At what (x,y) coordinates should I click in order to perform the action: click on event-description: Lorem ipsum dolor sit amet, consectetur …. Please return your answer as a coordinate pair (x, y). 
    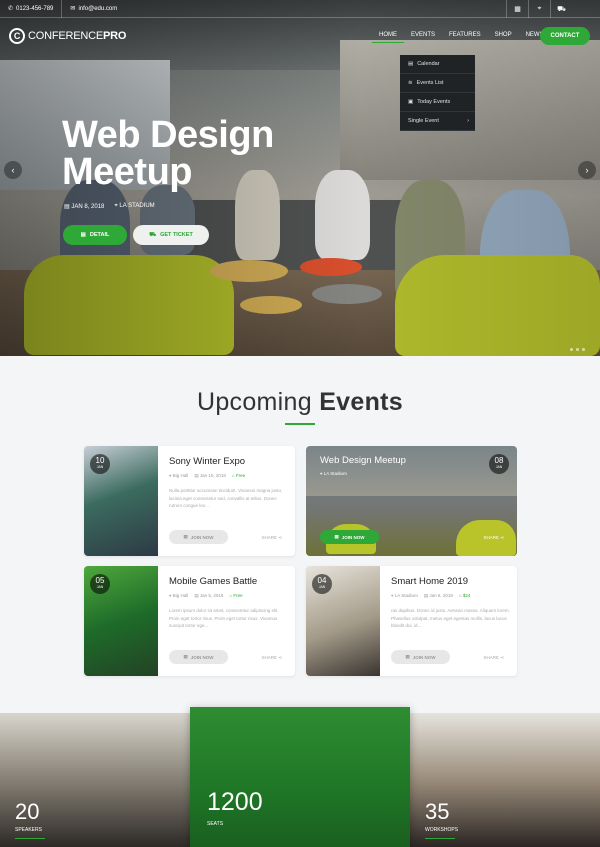
    Looking at the image, I should click on (224, 618).